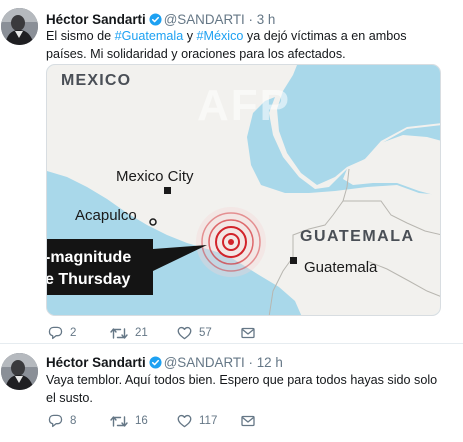  I want to click on country-label: GUATEMALA, so click(357, 236).